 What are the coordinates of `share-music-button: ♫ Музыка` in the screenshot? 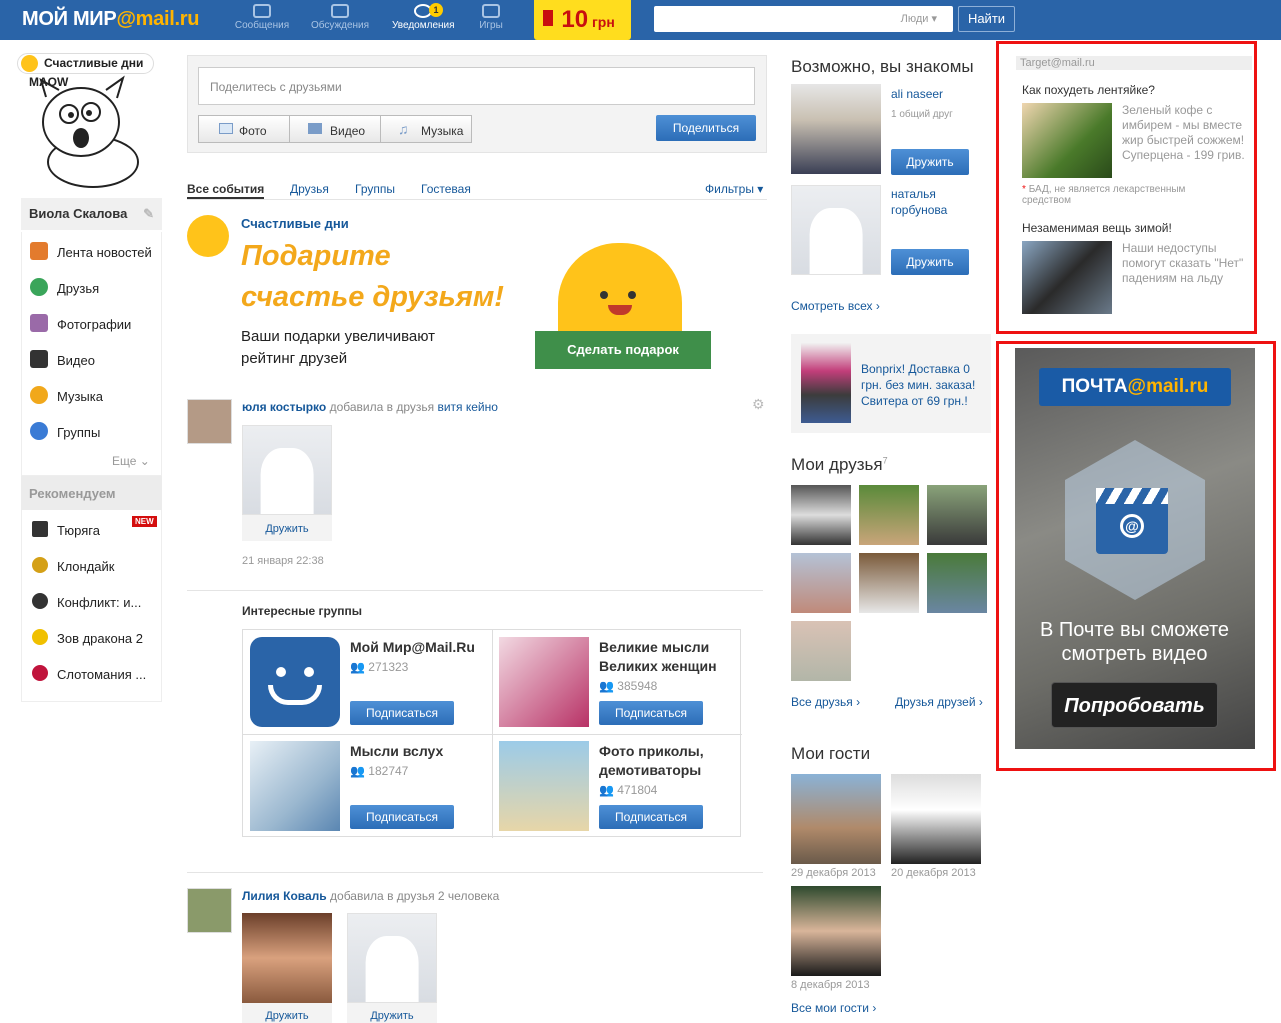 It's located at (426, 129).